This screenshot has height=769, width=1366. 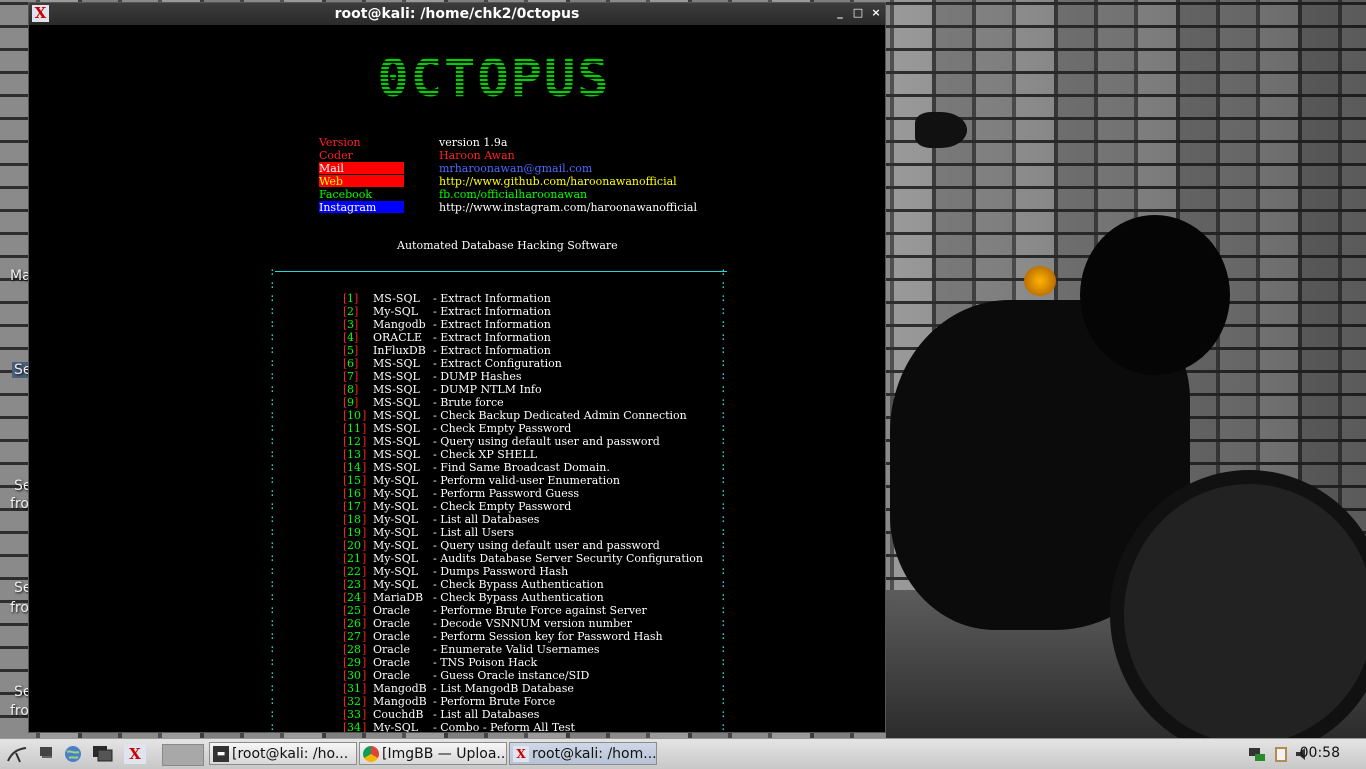 What do you see at coordinates (511, 675) in the screenshot?
I see `menu-item-action: - Guess Oracle instance/SID` at bounding box center [511, 675].